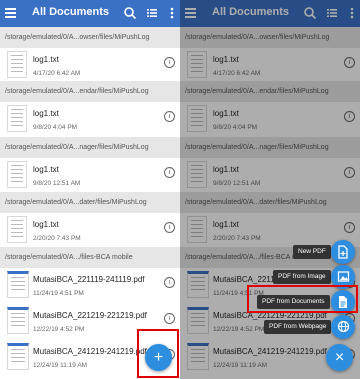 Image resolution: width=360 pixels, height=379 pixels. What do you see at coordinates (59, 329) in the screenshot?
I see `file-date: 12/22/19 4:52 PM` at bounding box center [59, 329].